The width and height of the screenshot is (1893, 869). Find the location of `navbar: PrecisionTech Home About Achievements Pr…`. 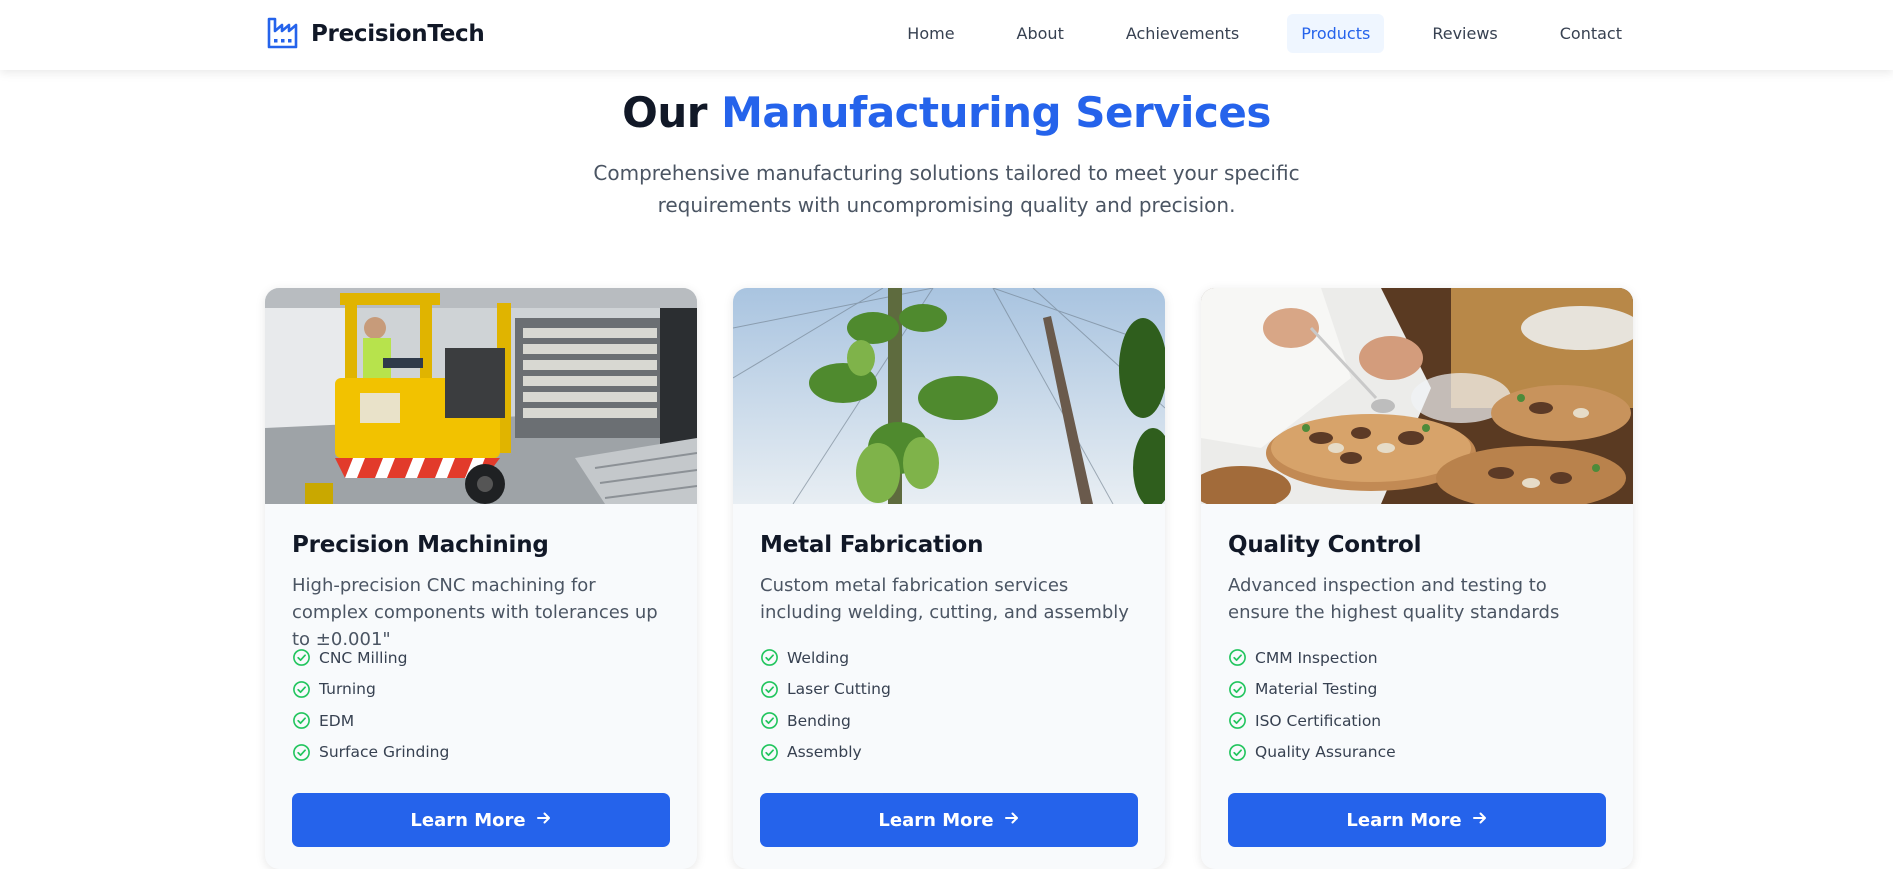

navbar: PrecisionTech Home About Achievements Pr… is located at coordinates (946, 35).